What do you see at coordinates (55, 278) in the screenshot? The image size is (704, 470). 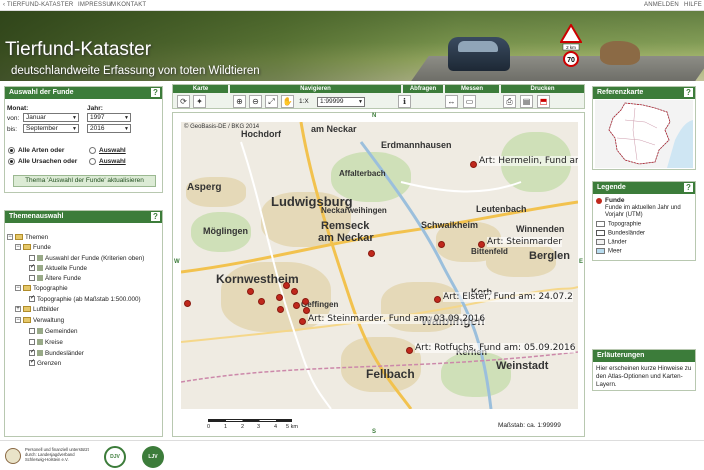 I see `tree-funde-item-2: Ältere Funde` at bounding box center [55, 278].